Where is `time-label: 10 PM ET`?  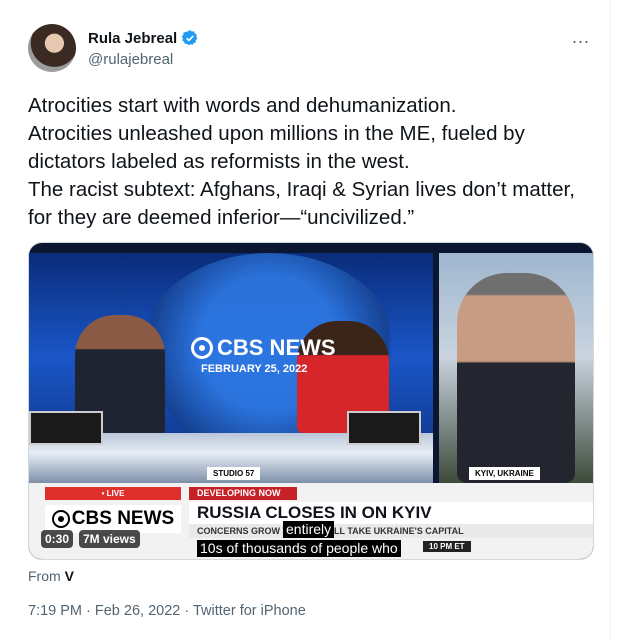
time-label: 10 PM ET is located at coordinates (447, 546).